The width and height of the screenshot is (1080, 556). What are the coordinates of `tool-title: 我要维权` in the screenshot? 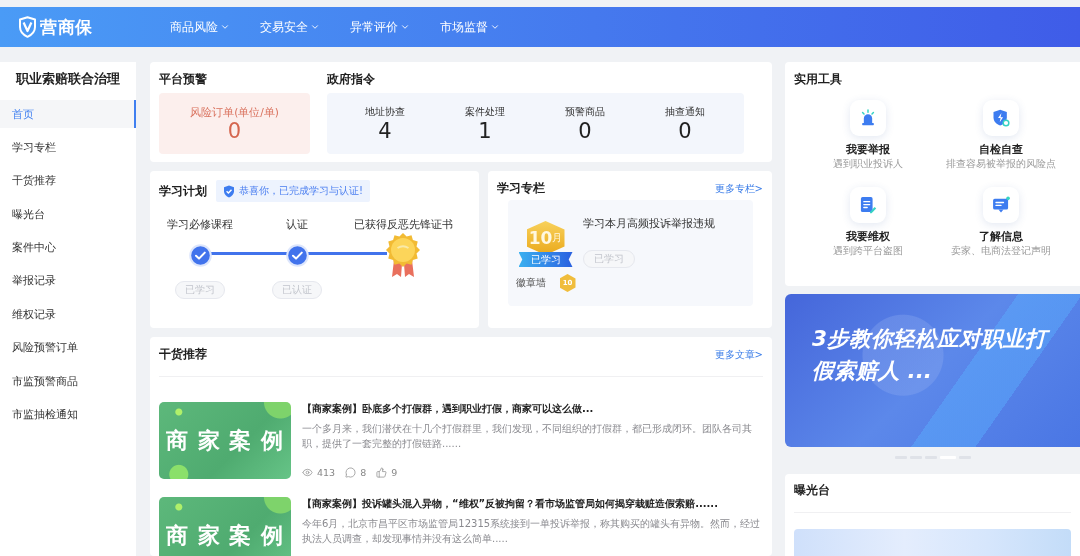 It's located at (867, 237).